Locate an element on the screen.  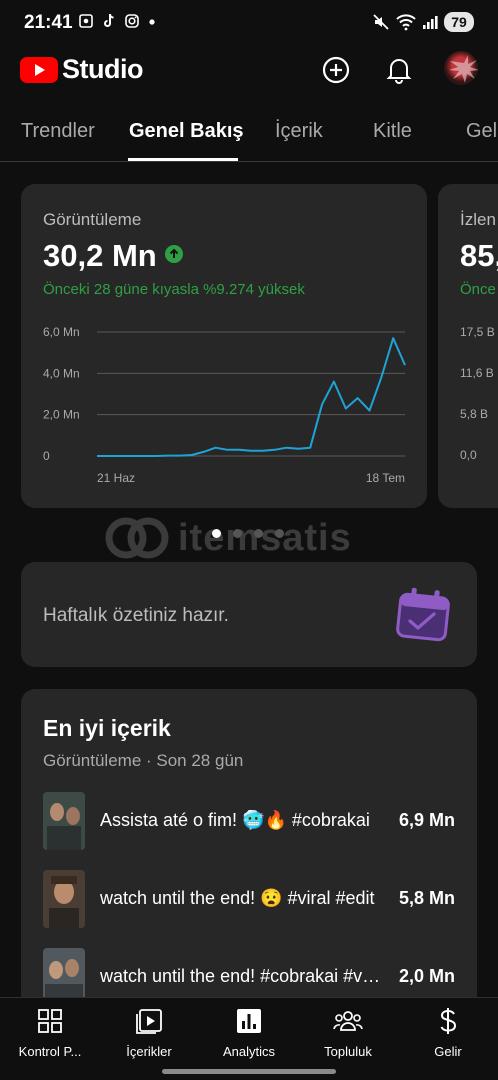
video-title: Assista até o fim! 🥶🔥 #cobrakai is located at coordinates (235, 820).